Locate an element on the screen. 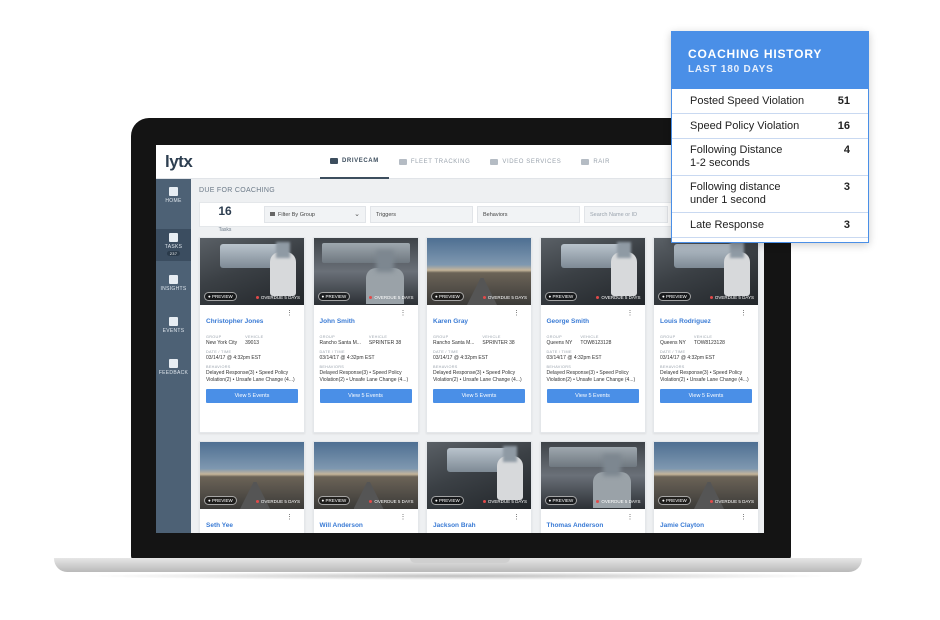  card-meta: GROUP Rancho Santa M... VEHICLE SPRINTER 38 is located at coordinates (479, 340).